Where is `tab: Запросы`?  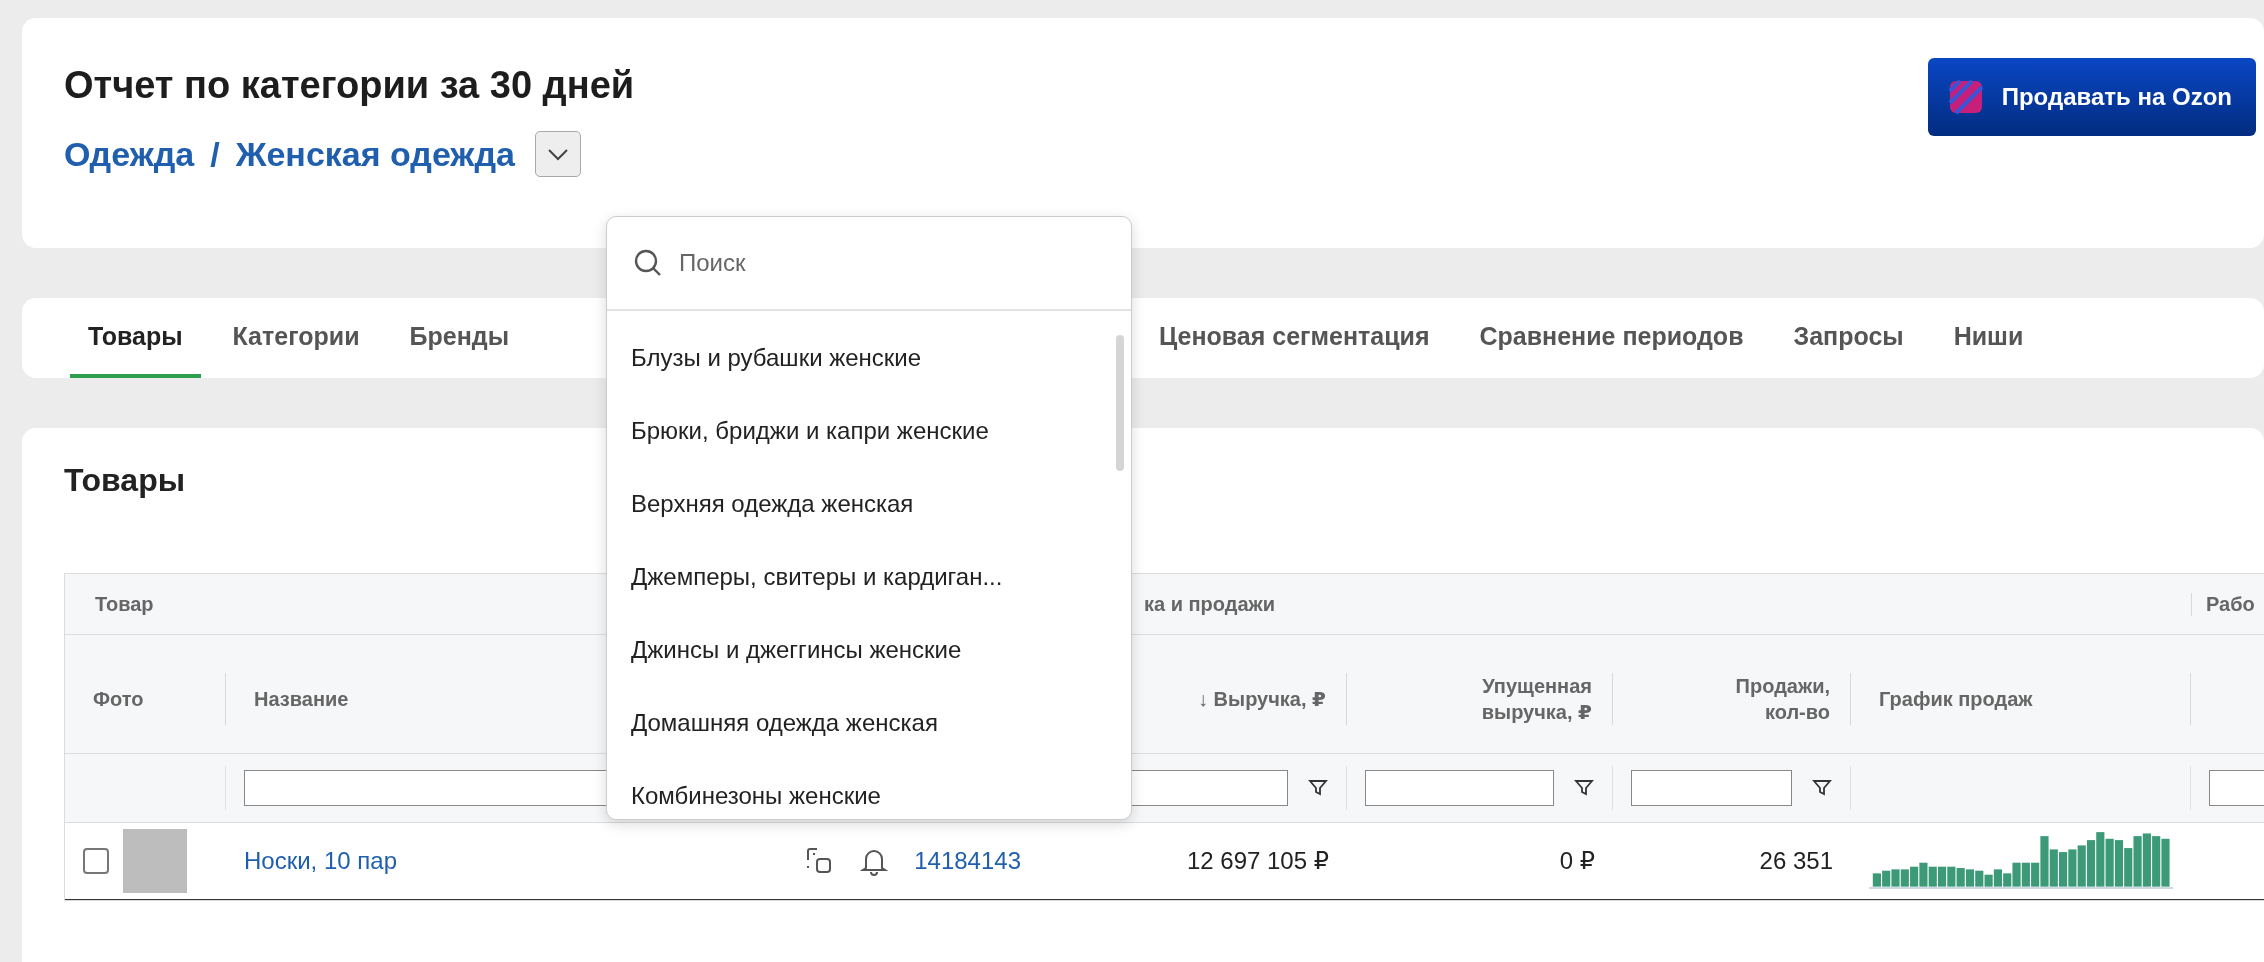 tab: Запросы is located at coordinates (1848, 338).